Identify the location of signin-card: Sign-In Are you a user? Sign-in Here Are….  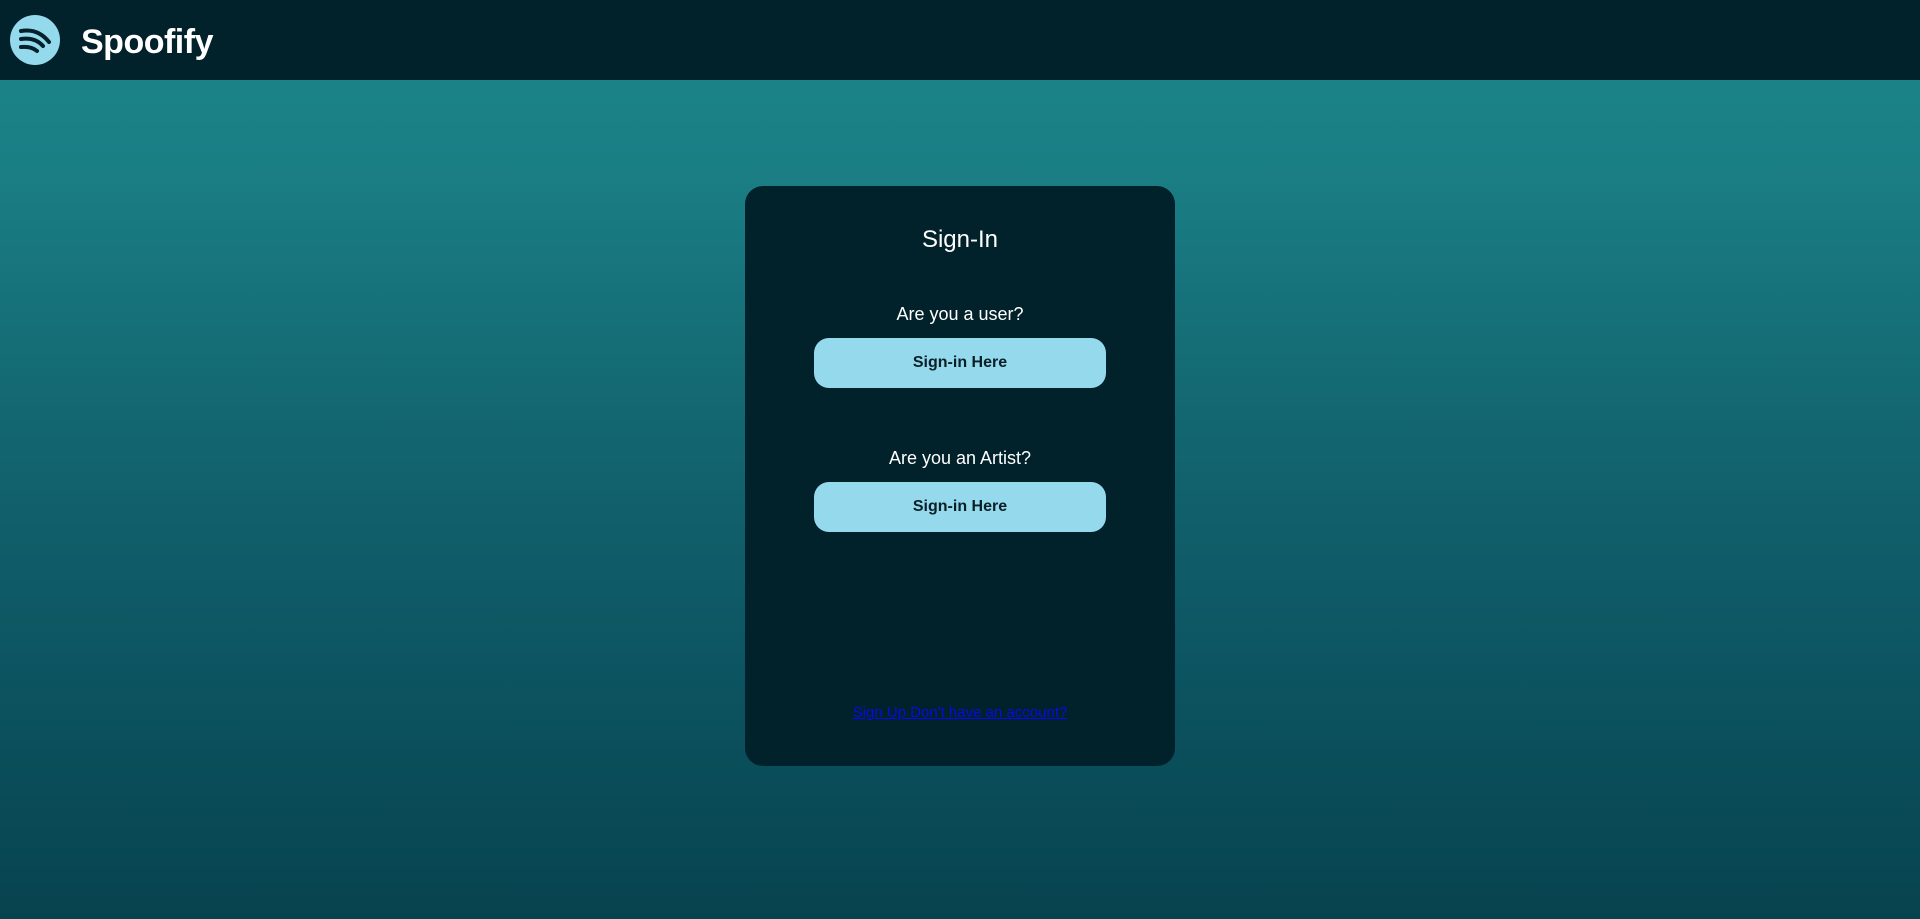
(960, 476).